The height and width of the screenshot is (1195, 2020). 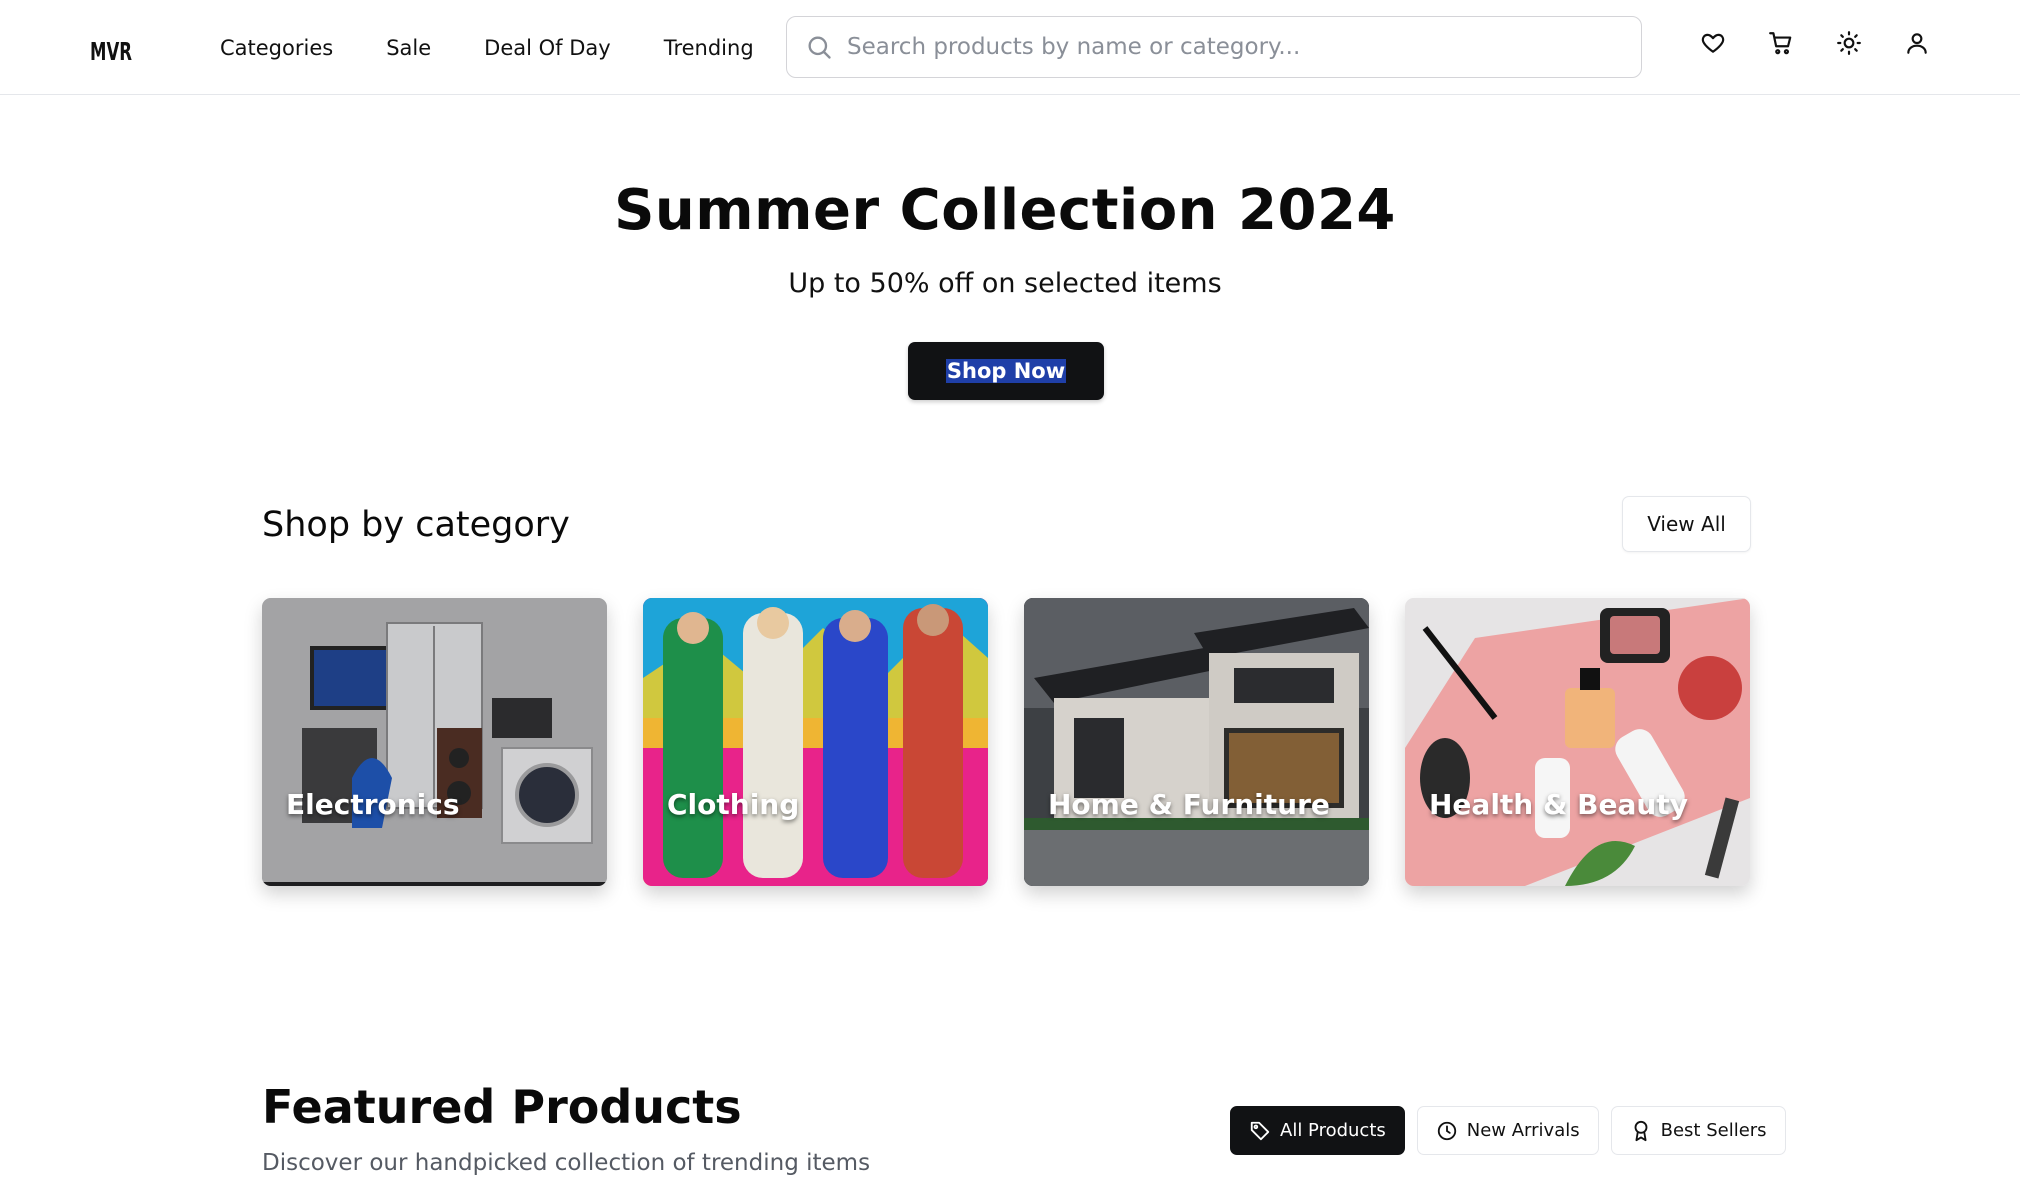 I want to click on filter-new-arrivals: New Arrivals, so click(x=1507, y=1130).